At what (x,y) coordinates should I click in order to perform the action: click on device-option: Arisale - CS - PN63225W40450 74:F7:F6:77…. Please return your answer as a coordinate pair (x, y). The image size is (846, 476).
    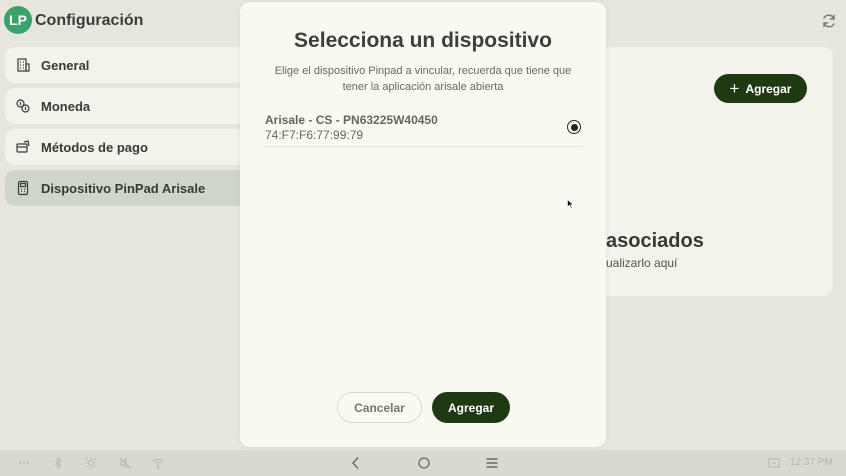
    Looking at the image, I should click on (423, 128).